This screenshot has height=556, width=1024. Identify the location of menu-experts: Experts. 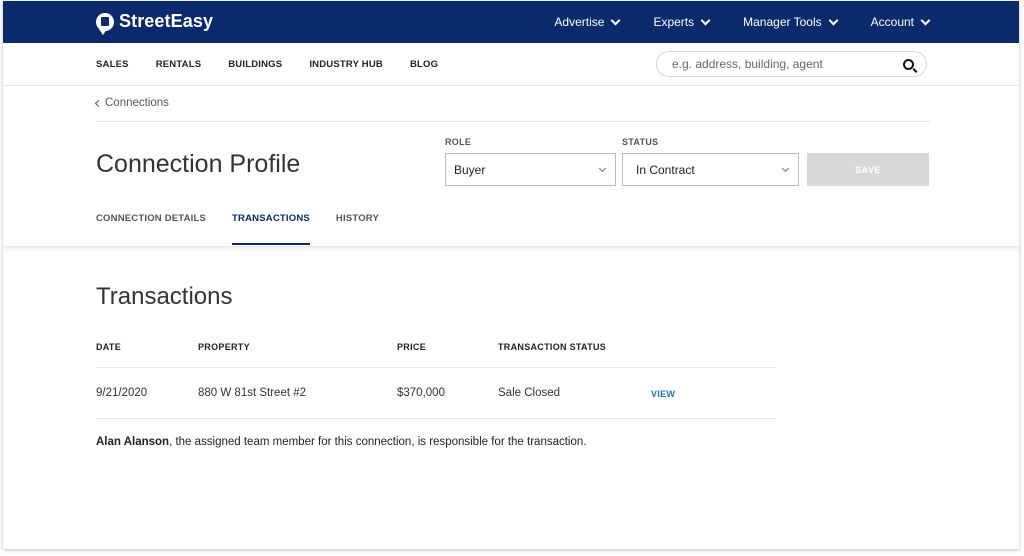
(682, 22).